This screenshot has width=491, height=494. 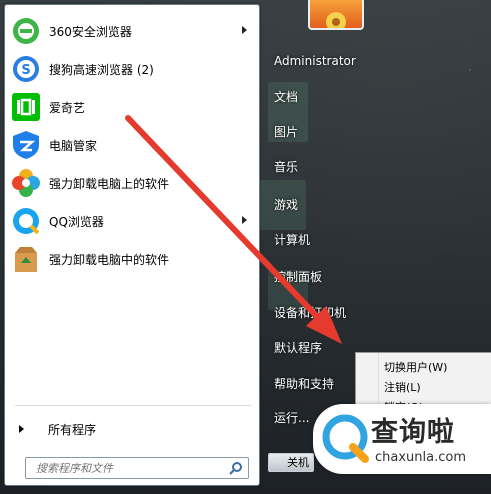 What do you see at coordinates (236, 468) in the screenshot?
I see `search-icon` at bounding box center [236, 468].